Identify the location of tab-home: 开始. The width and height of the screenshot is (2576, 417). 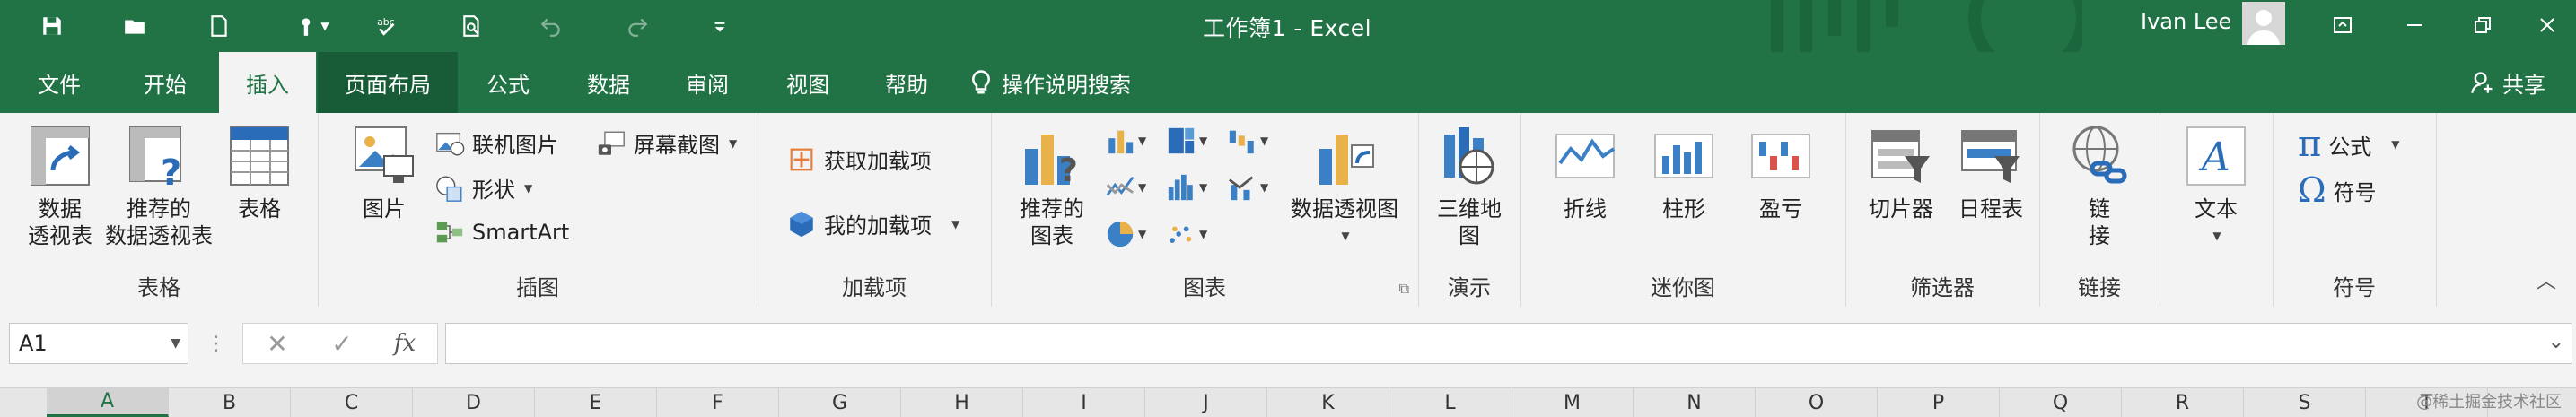
(165, 82).